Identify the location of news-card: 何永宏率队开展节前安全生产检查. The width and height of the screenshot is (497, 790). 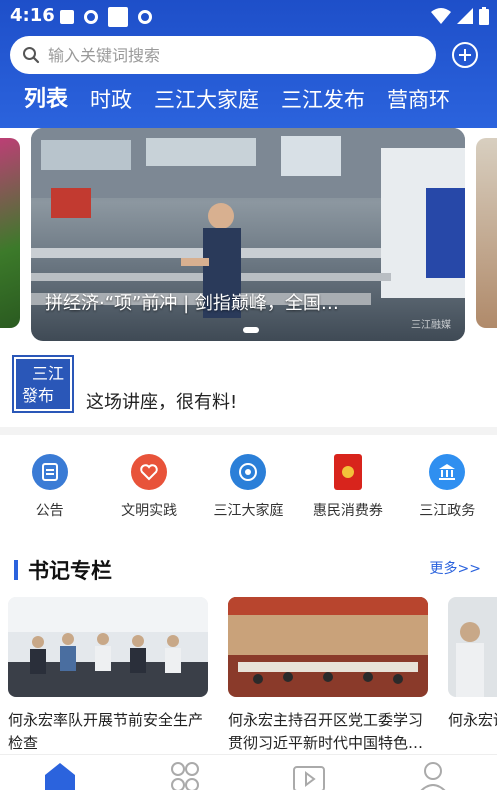
(108, 676).